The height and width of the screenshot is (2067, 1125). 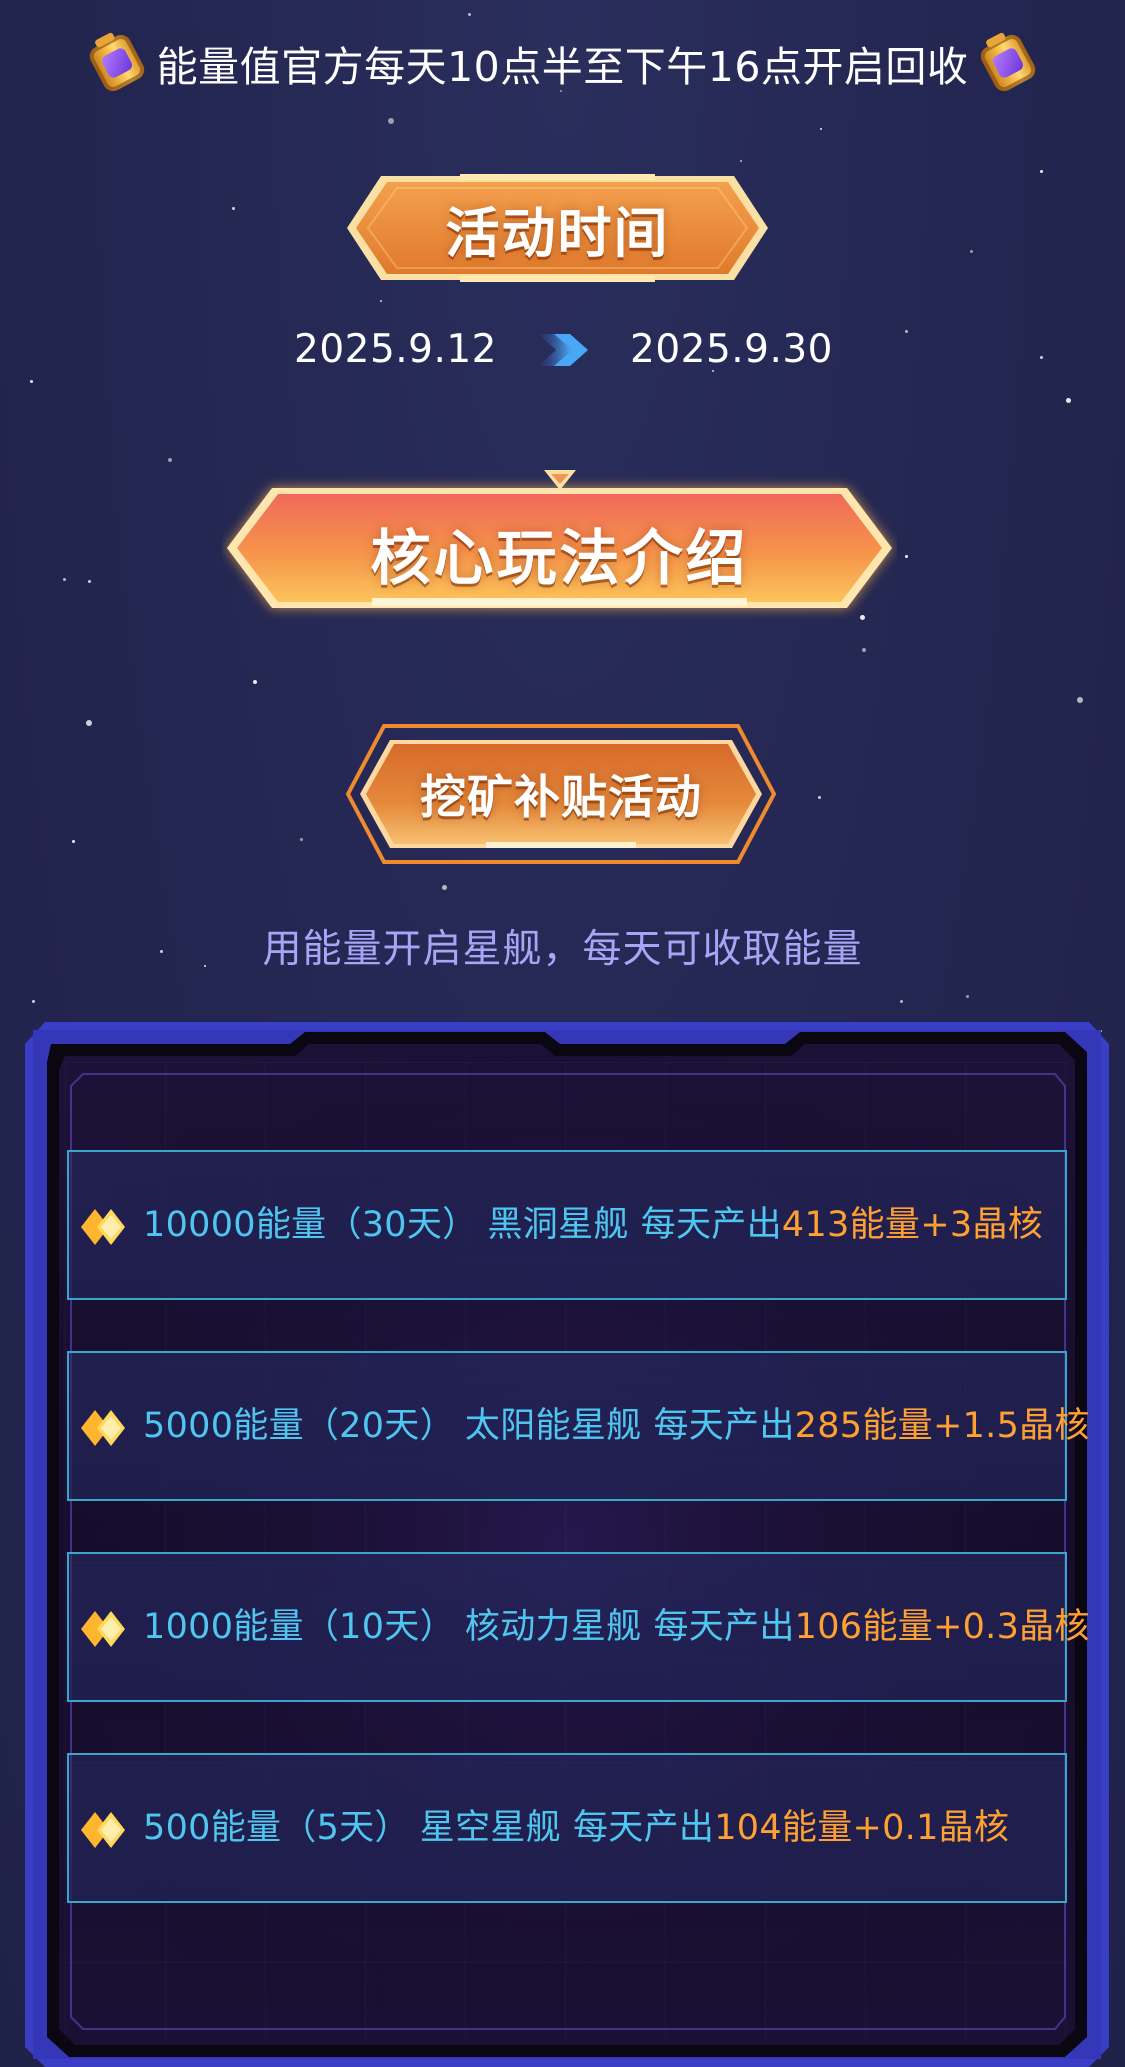 What do you see at coordinates (553, 1627) in the screenshot?
I see `ship-name: 核动力星舰` at bounding box center [553, 1627].